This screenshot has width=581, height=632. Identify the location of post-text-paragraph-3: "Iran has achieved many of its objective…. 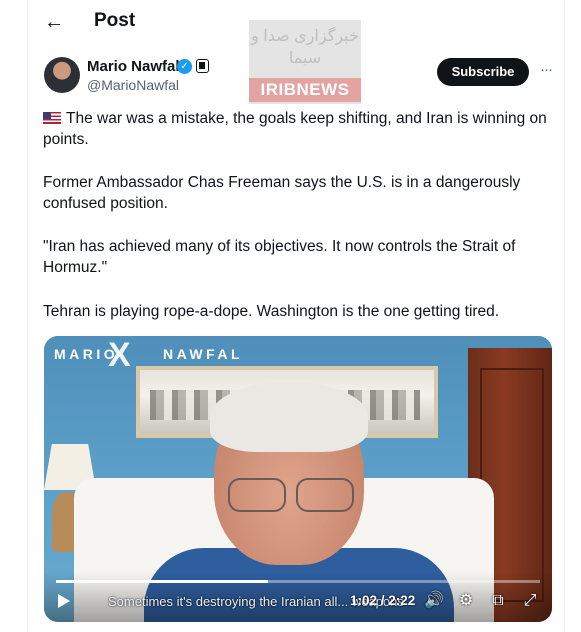
(279, 257).